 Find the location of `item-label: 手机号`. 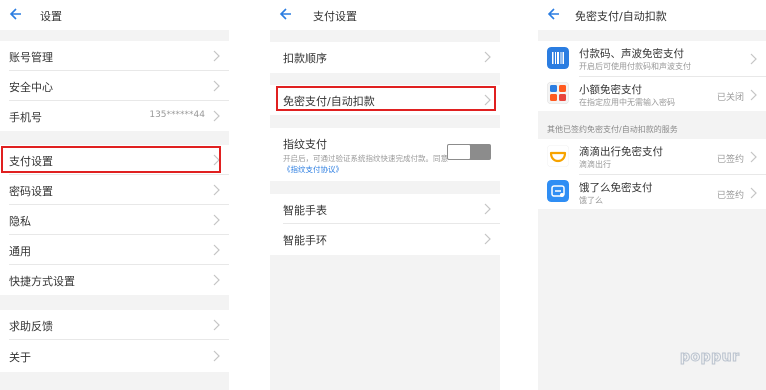

item-label: 手机号 is located at coordinates (25, 117).